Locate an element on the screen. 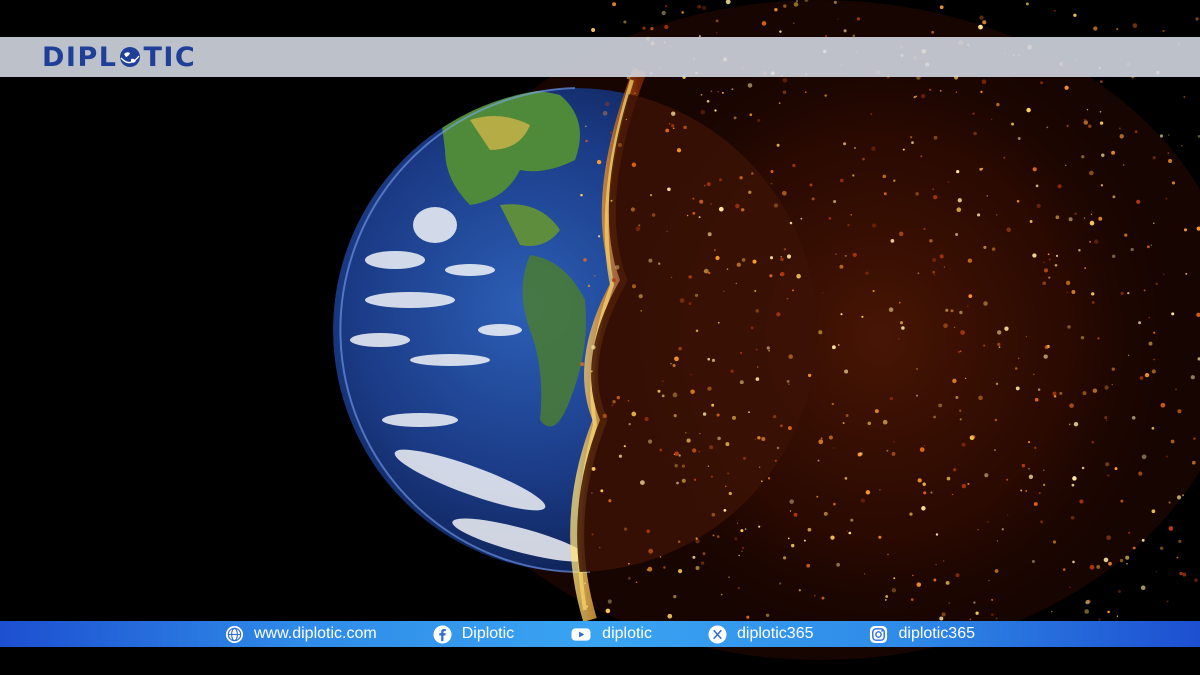 The image size is (1200, 675). logo-text-prefix: DIPL is located at coordinates (80, 57).